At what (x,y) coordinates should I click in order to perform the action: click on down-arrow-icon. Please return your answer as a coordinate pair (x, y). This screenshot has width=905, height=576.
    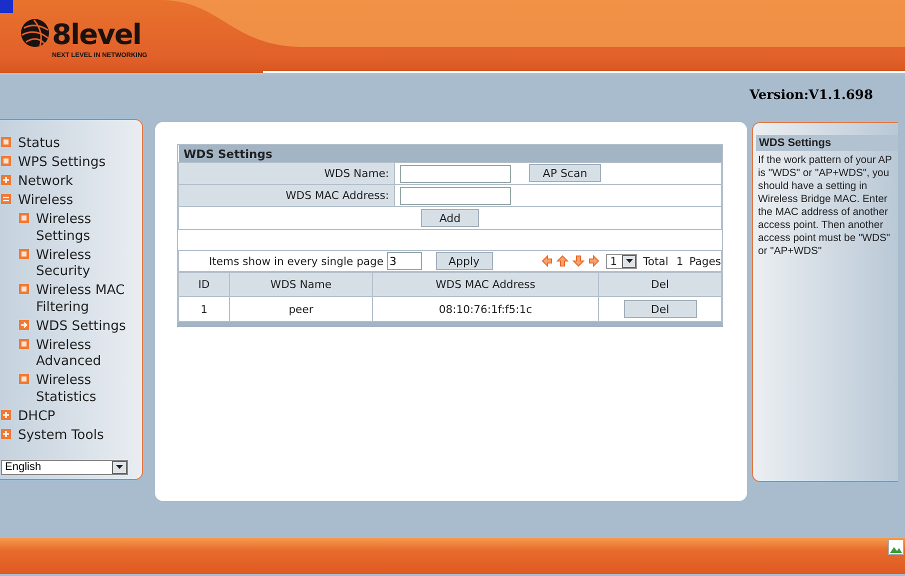
    Looking at the image, I should click on (579, 261).